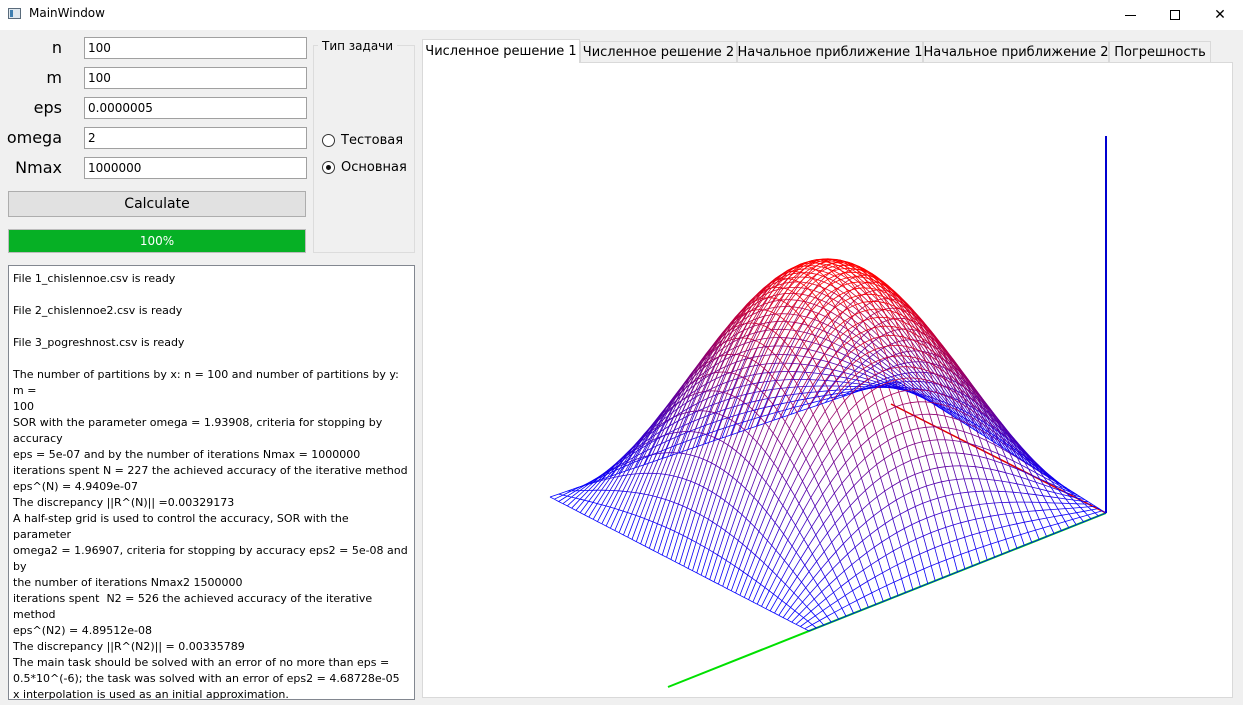  Describe the element at coordinates (1160, 51) in the screenshot. I see `tab-error: Погрешность` at that location.